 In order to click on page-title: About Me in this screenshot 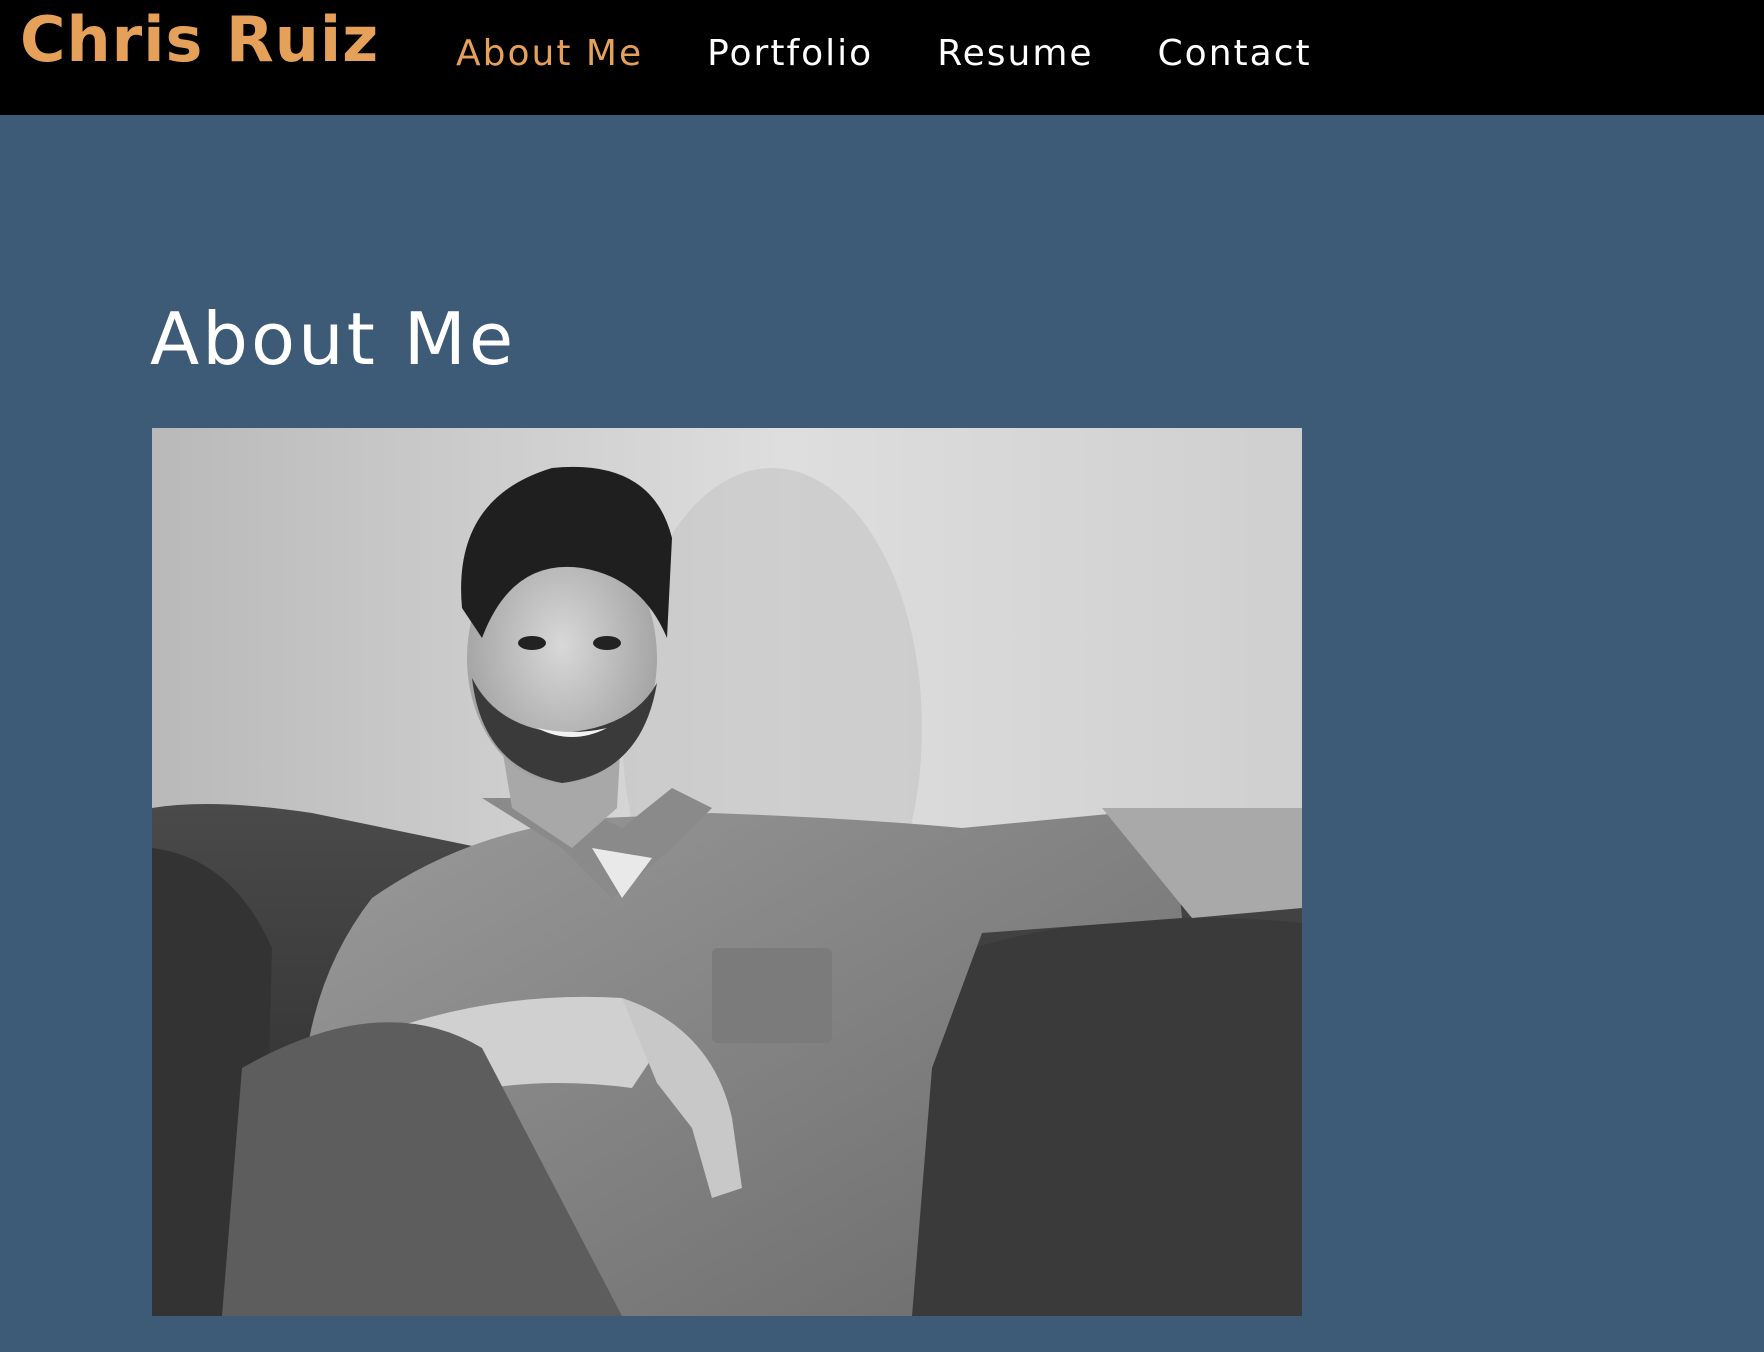, I will do `click(333, 339)`.